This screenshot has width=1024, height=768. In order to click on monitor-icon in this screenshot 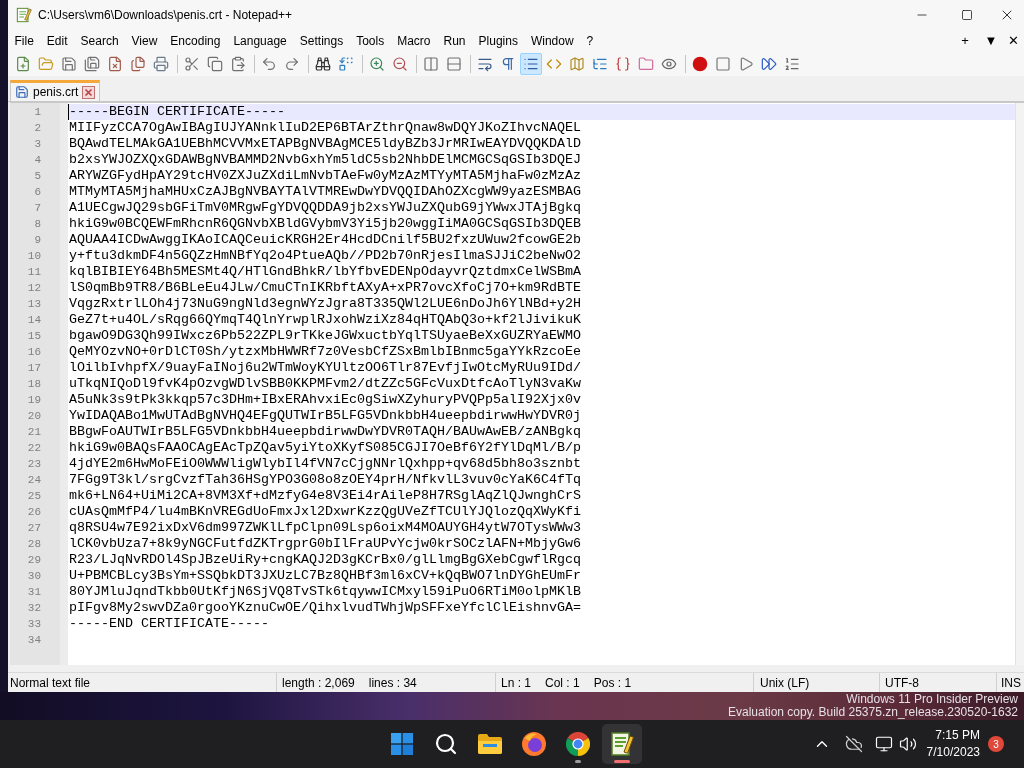, I will do `click(883, 744)`.